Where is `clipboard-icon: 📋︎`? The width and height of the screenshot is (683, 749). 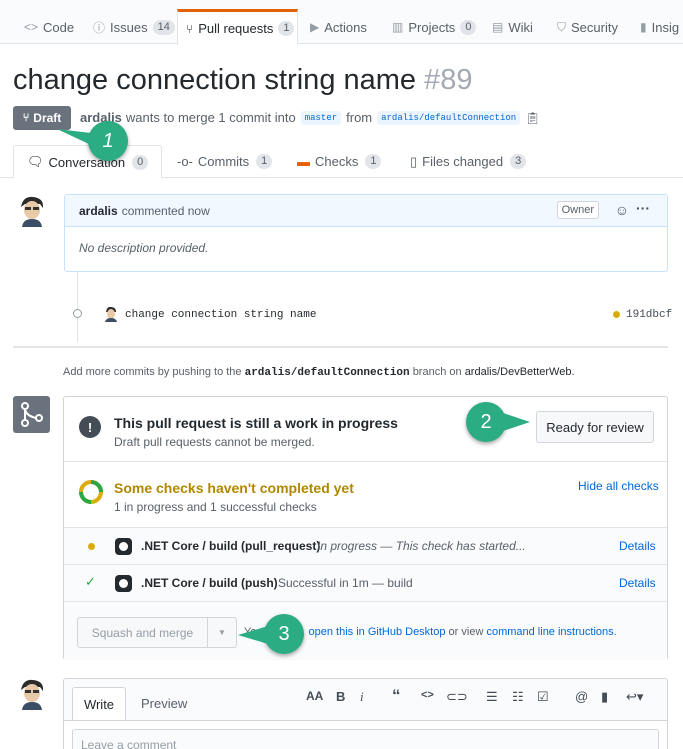 clipboard-icon: 📋︎ is located at coordinates (532, 118).